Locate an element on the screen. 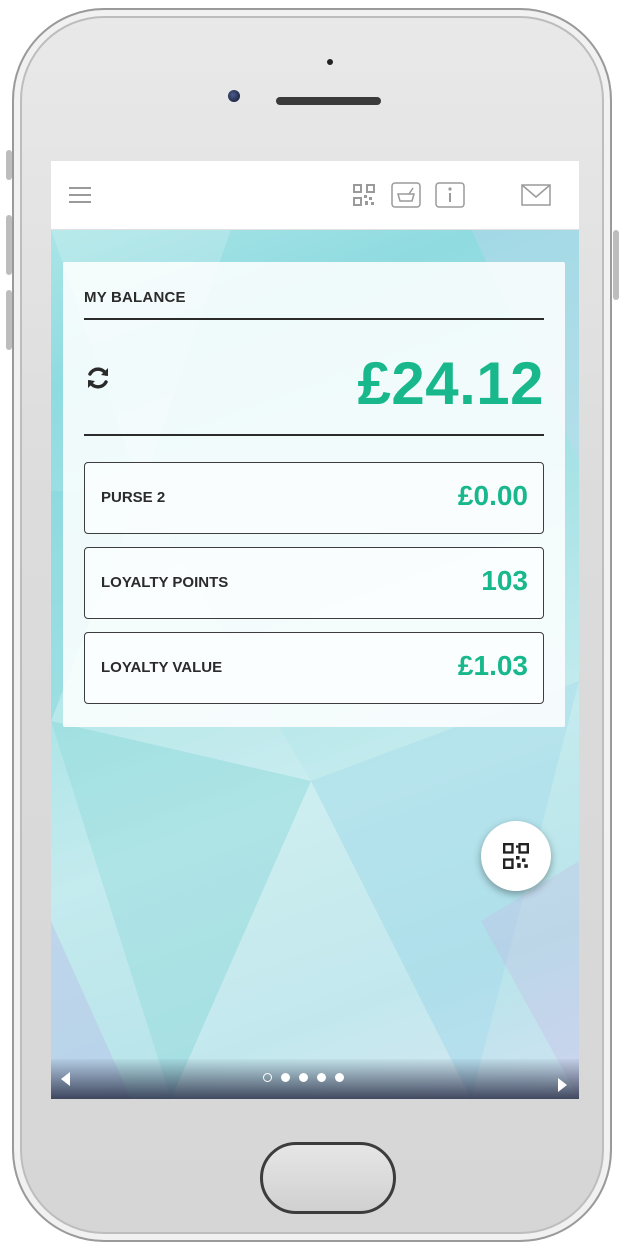  refresh-icon is located at coordinates (98, 378).